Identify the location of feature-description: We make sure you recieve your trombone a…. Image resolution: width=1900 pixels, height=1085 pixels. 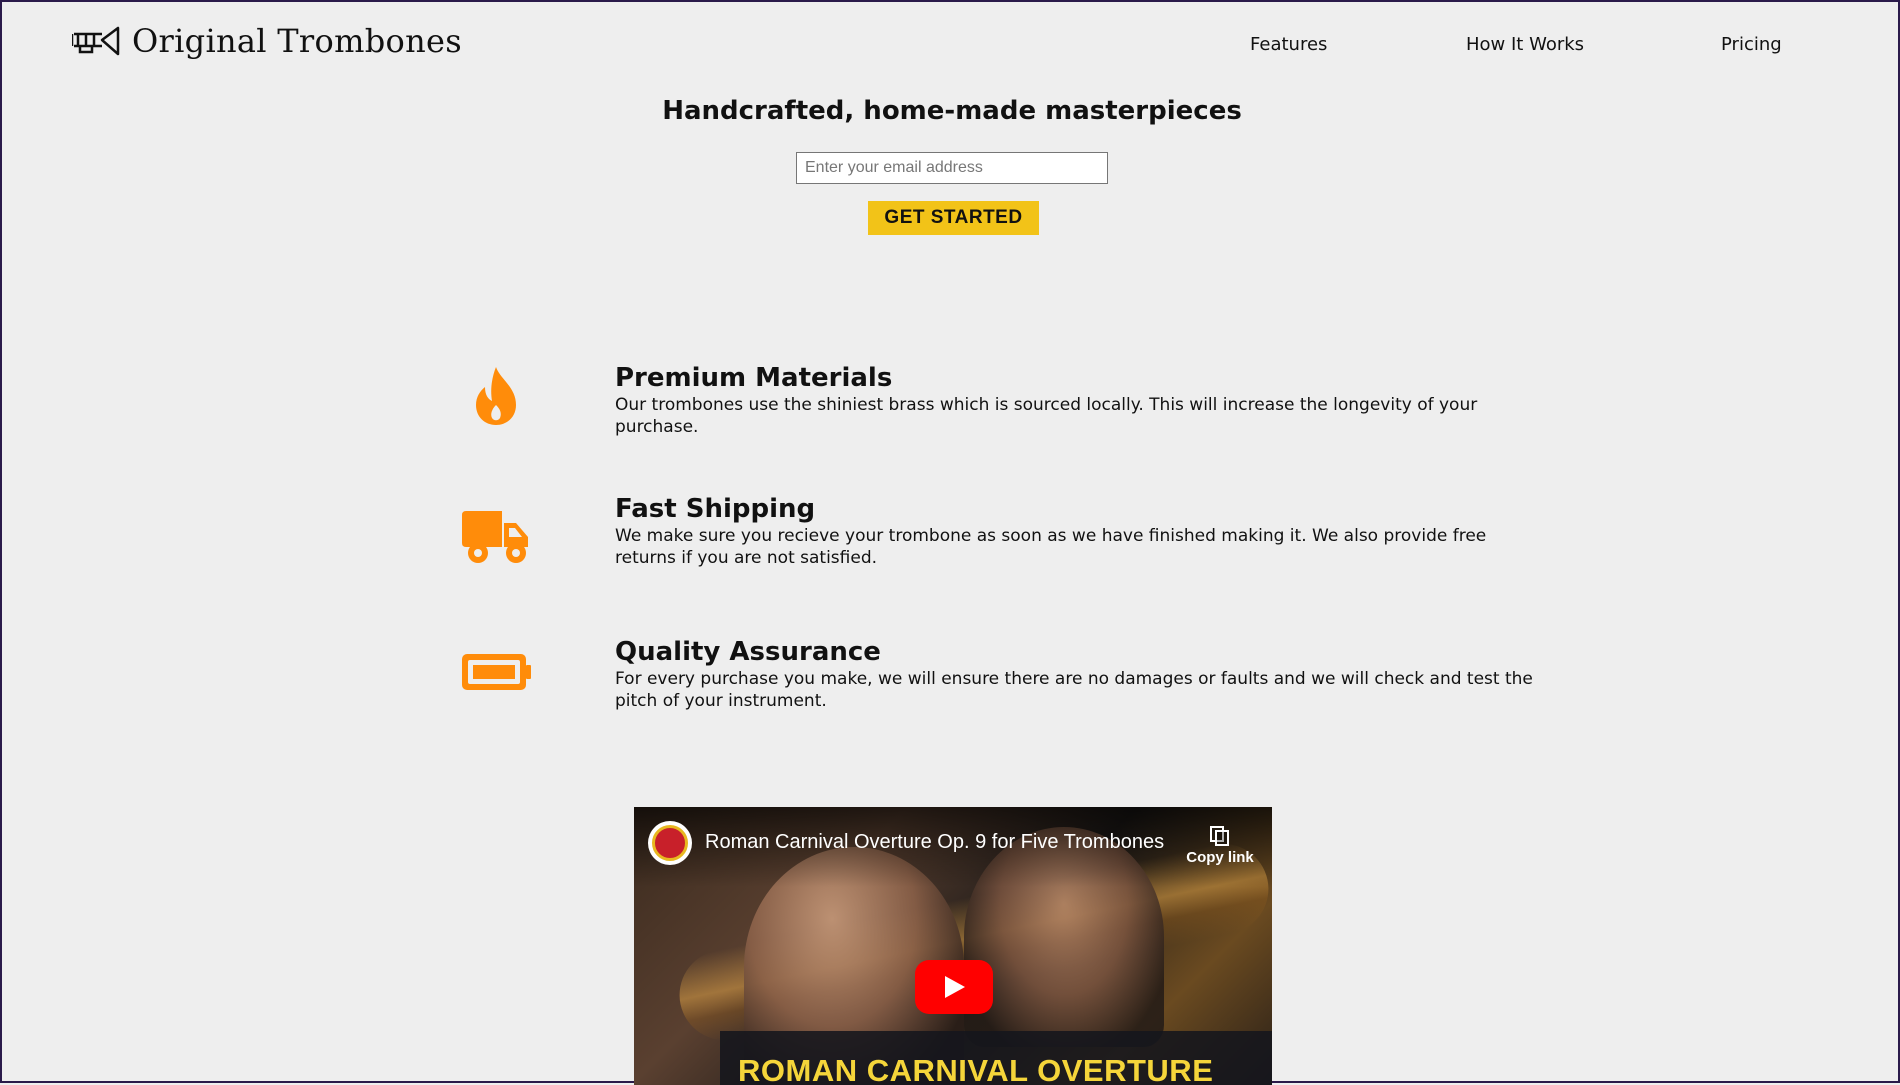
(1051, 547).